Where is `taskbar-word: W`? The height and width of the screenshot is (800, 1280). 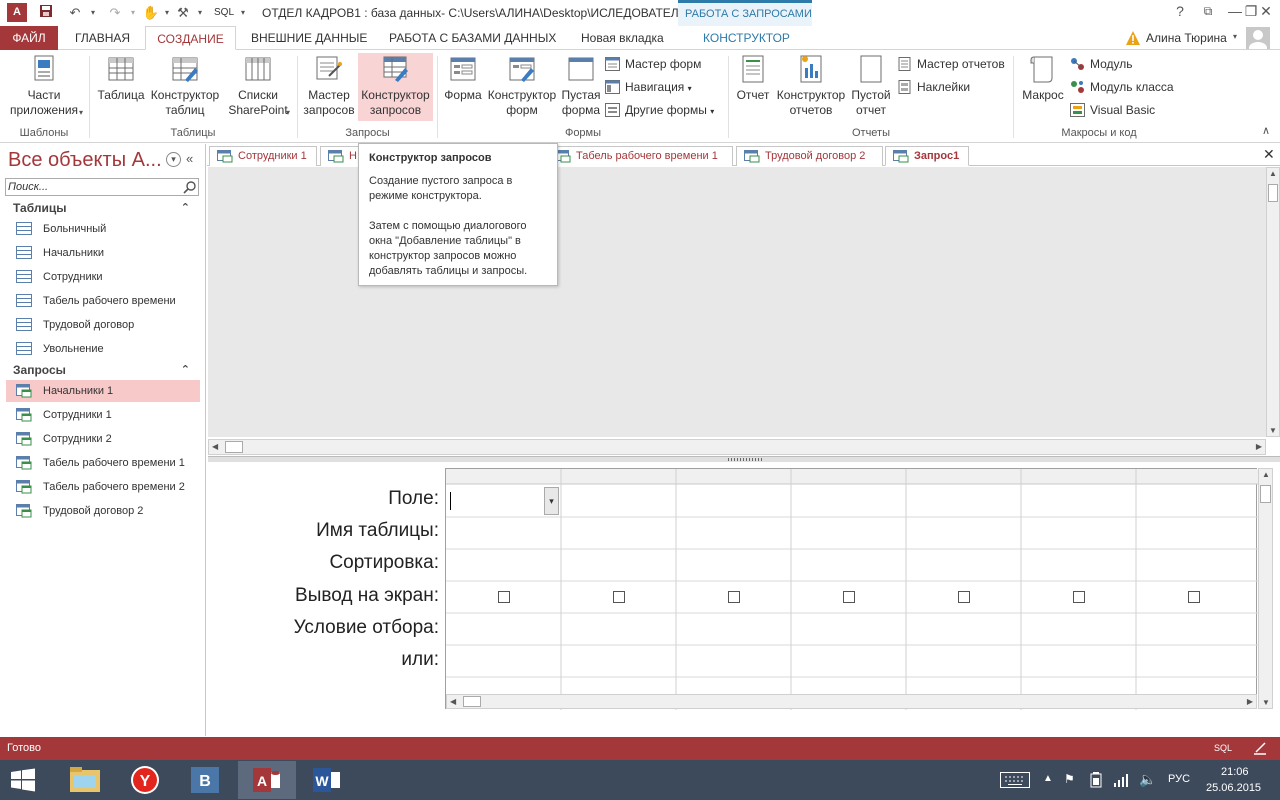
taskbar-word: W is located at coordinates (327, 780).